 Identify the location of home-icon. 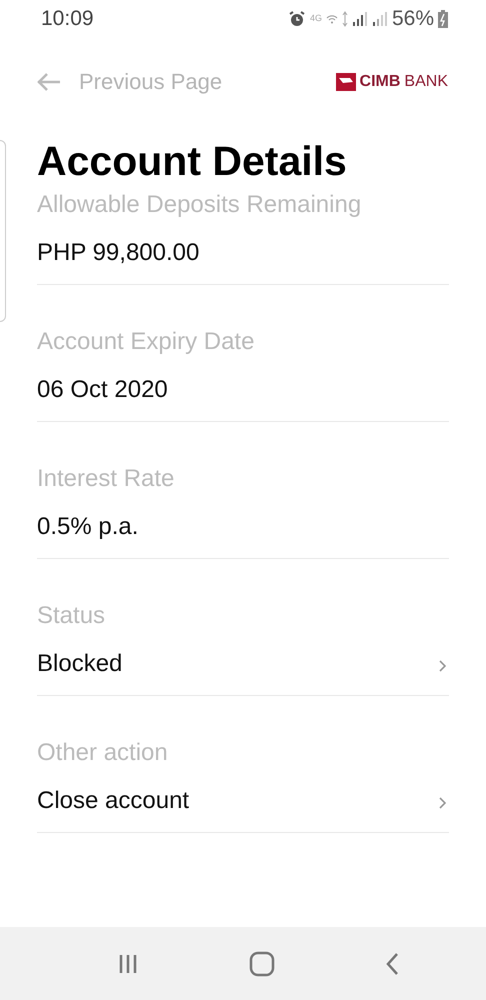
(262, 963).